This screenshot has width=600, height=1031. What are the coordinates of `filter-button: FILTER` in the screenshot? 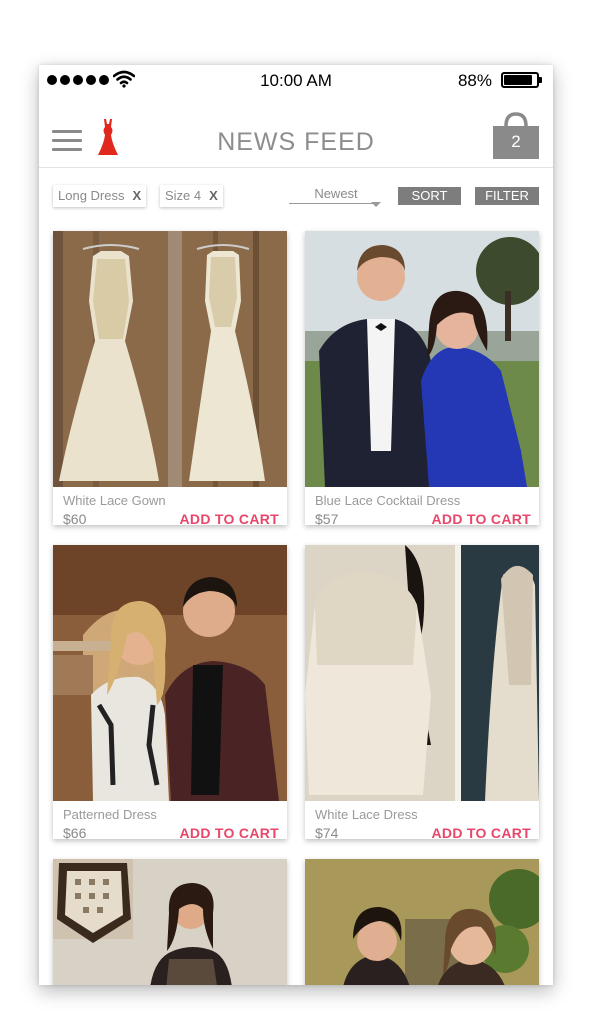 It's located at (507, 196).